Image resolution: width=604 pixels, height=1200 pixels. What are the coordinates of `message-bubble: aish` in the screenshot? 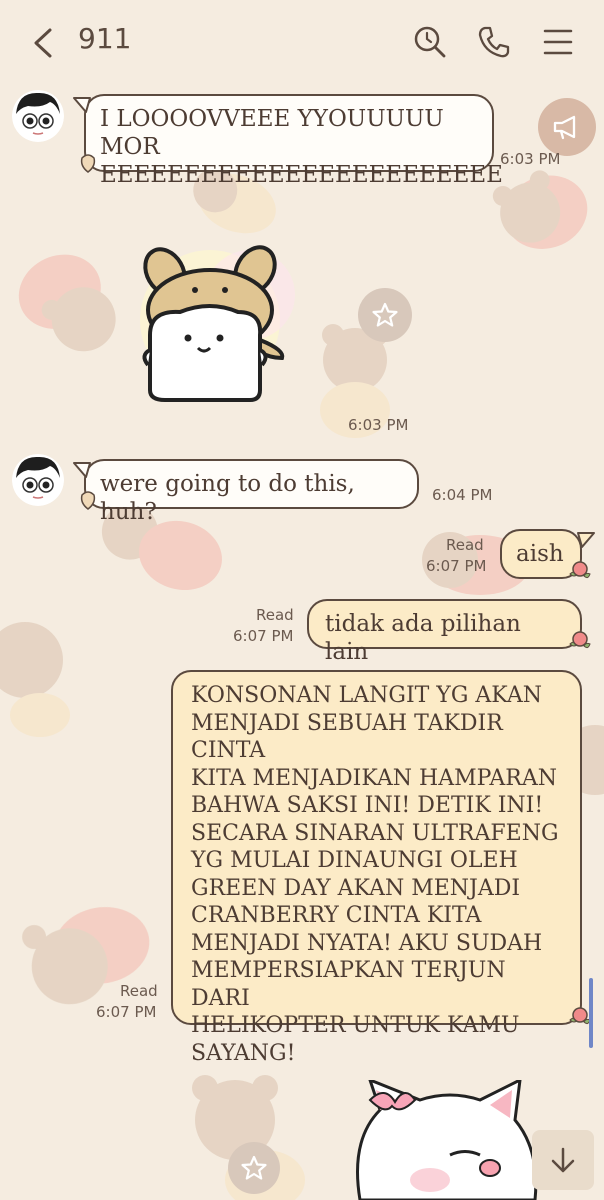 It's located at (541, 554).